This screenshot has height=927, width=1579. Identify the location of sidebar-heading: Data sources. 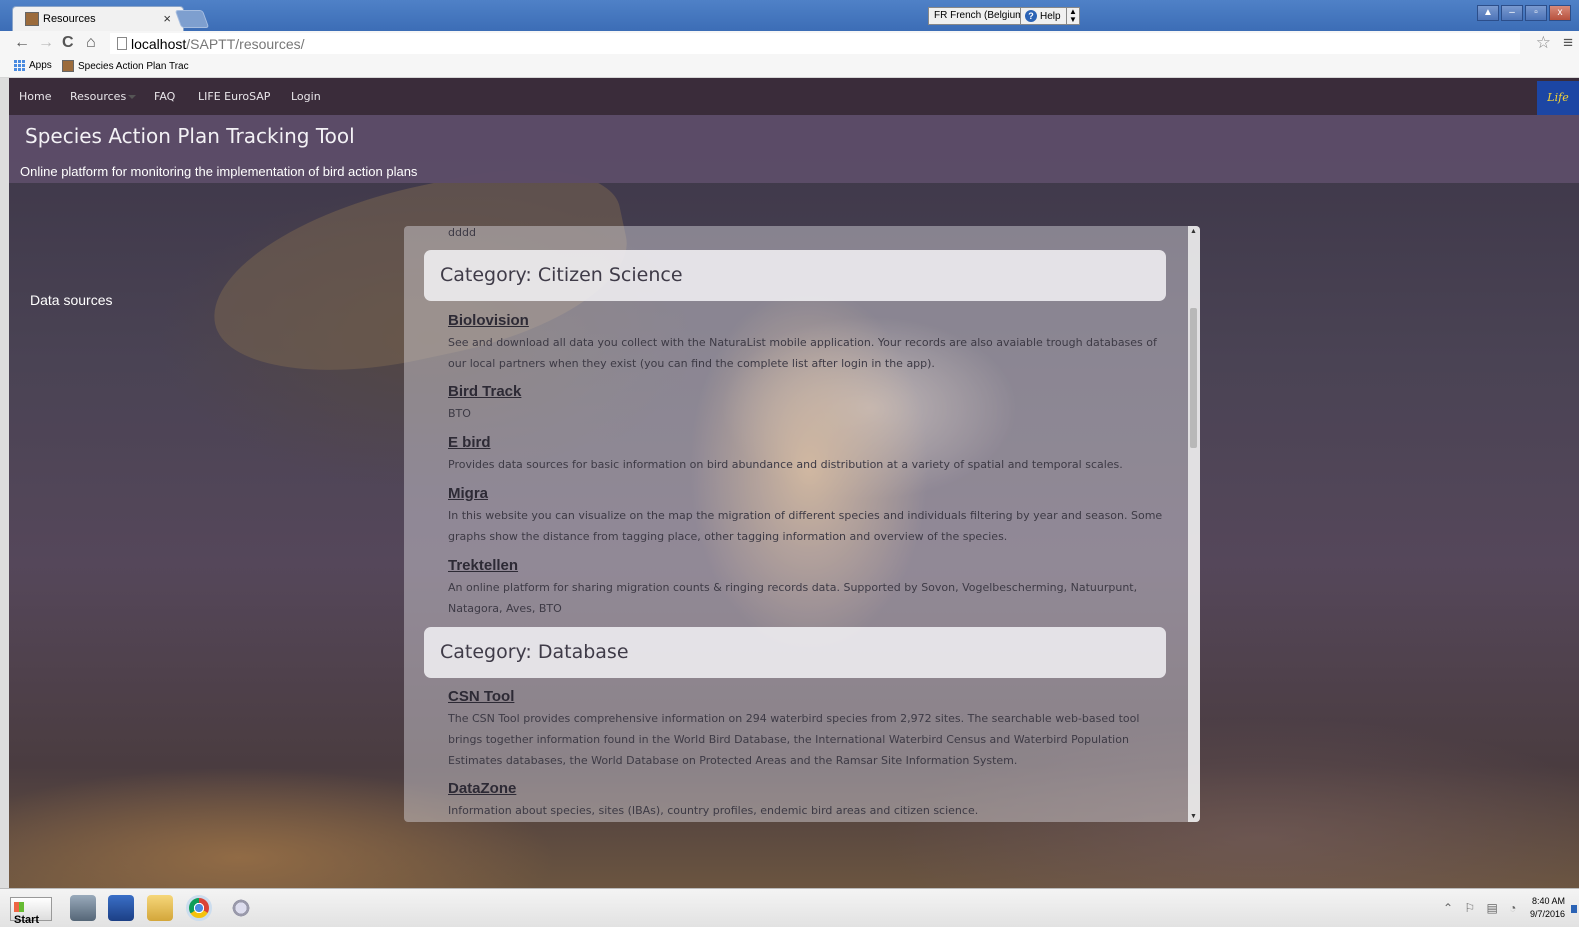
(71, 300).